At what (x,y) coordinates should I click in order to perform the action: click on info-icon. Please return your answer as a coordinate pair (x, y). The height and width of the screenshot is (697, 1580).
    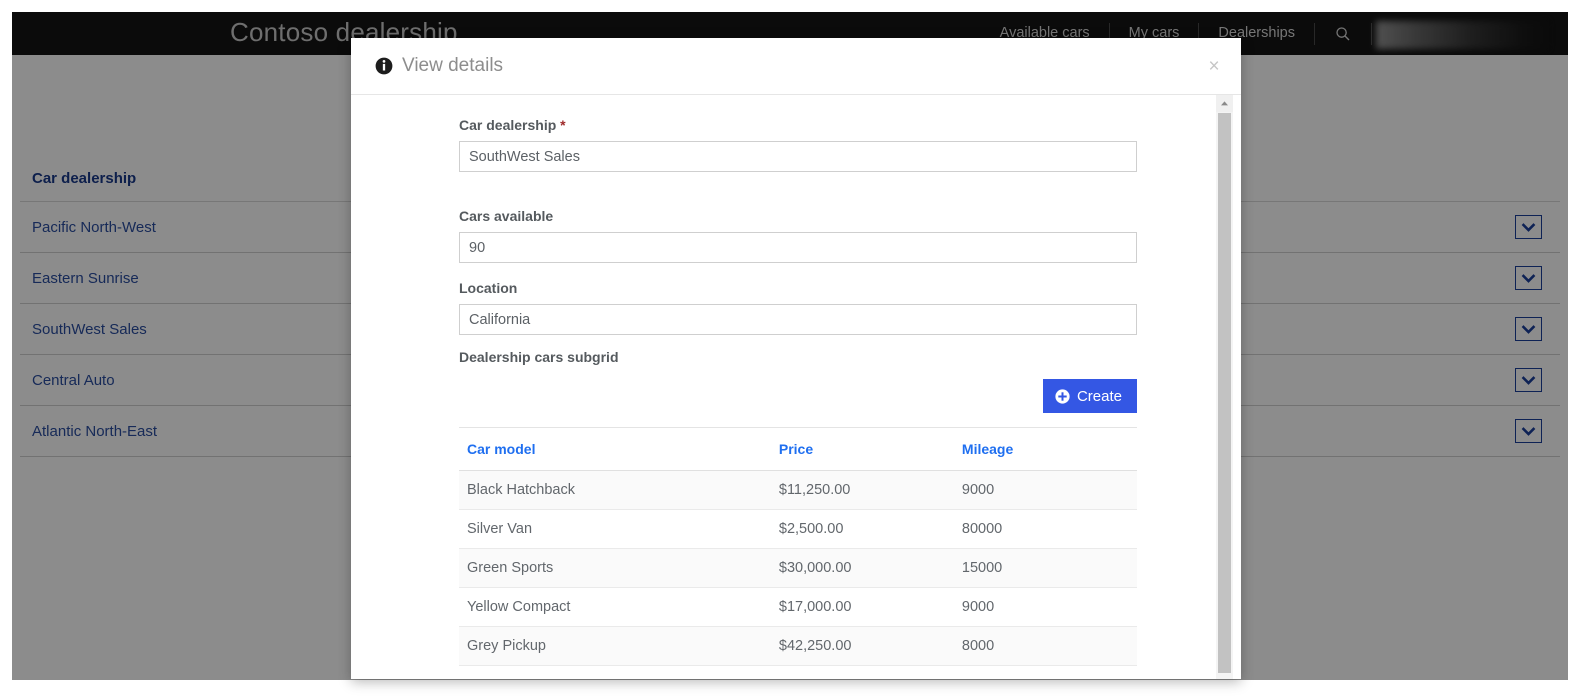
    Looking at the image, I should click on (384, 66).